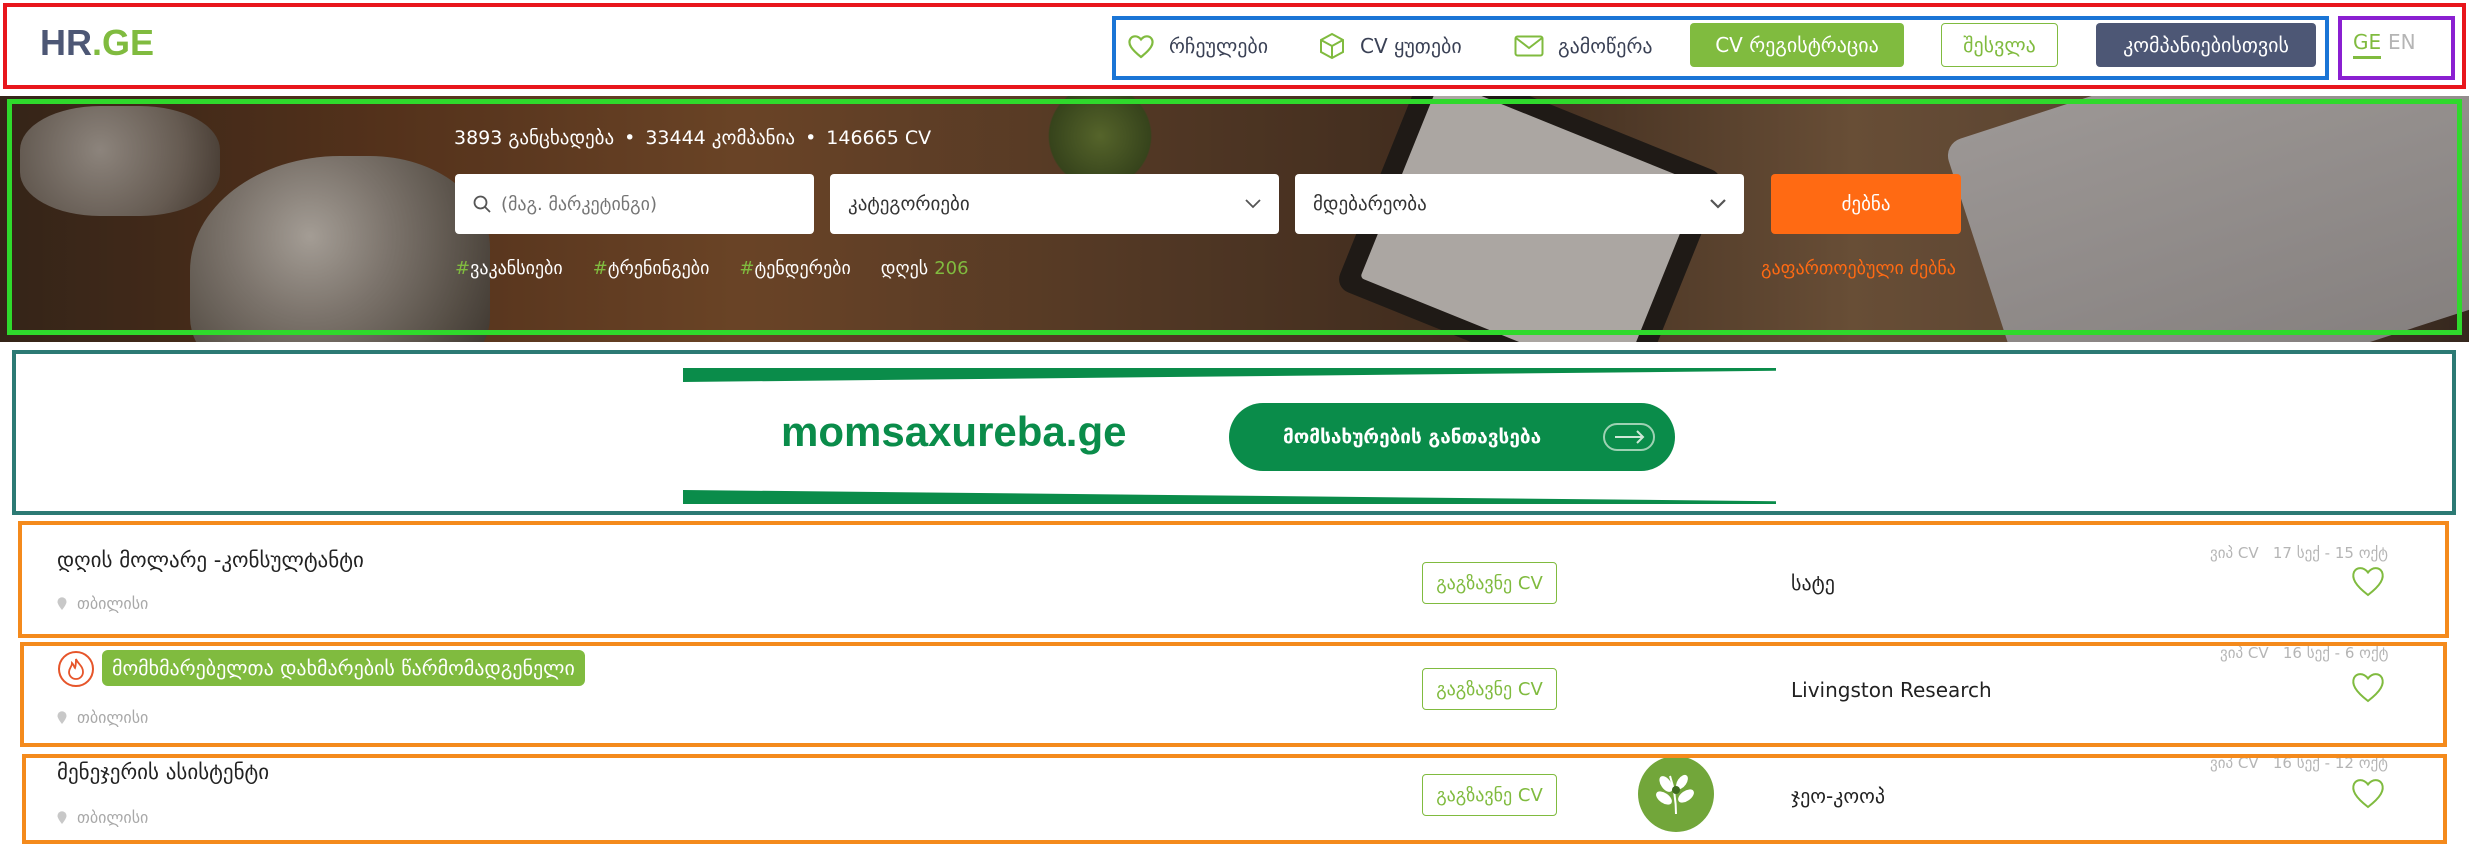  I want to click on nav-favorites-label: რჩეულები, so click(1219, 46).